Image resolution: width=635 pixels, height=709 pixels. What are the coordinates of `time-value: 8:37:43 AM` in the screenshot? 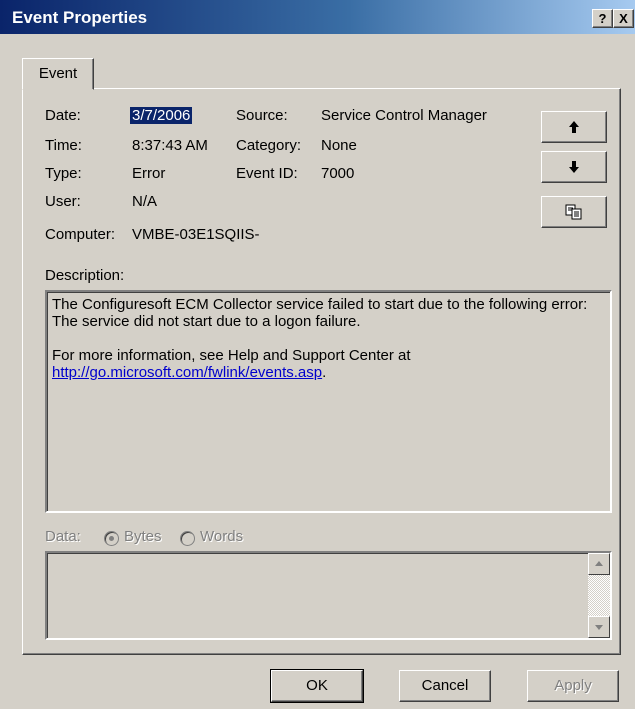 It's located at (170, 145).